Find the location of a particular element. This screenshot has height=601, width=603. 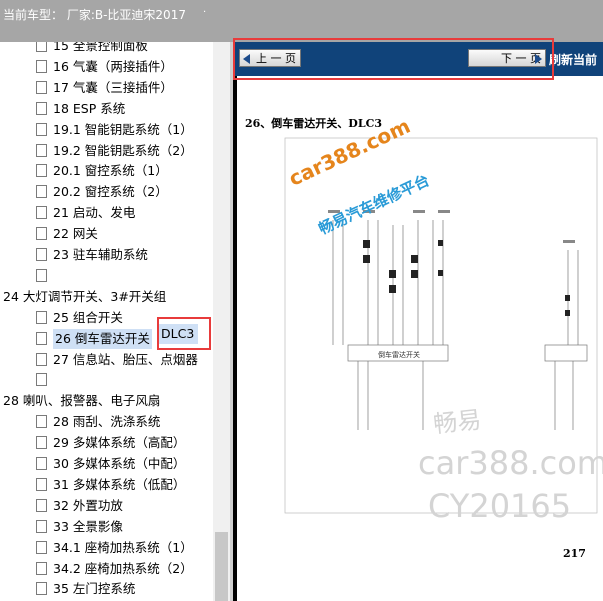

tree-item-label: 25 组合开关 is located at coordinates (88, 317).